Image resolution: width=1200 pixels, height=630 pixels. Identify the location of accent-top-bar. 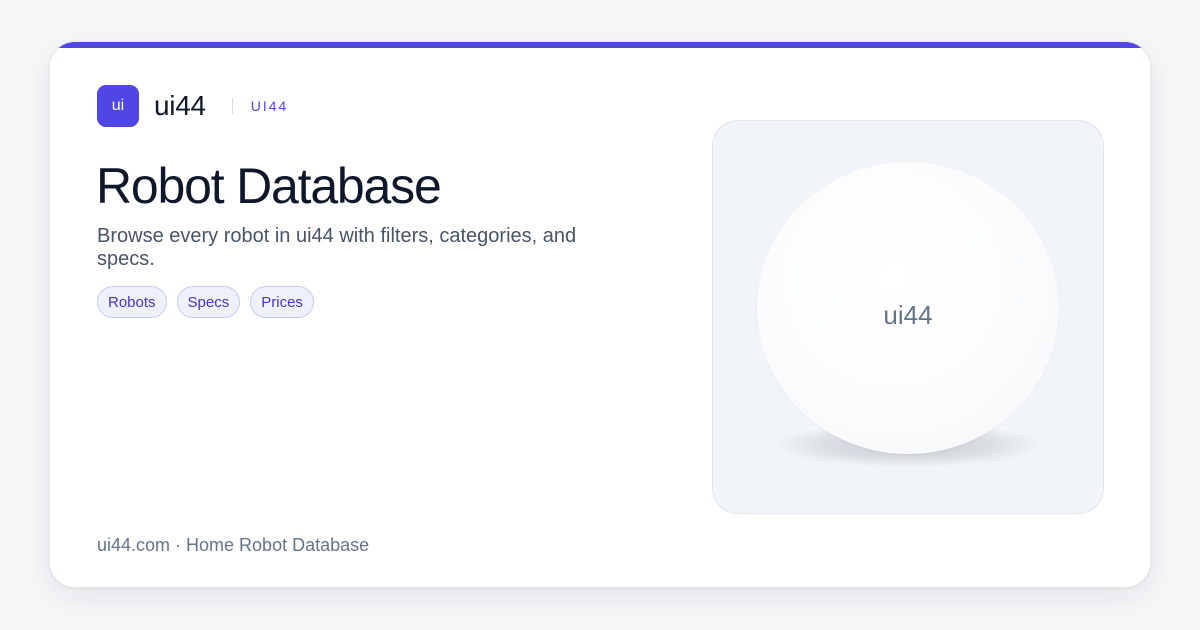
(600, 45).